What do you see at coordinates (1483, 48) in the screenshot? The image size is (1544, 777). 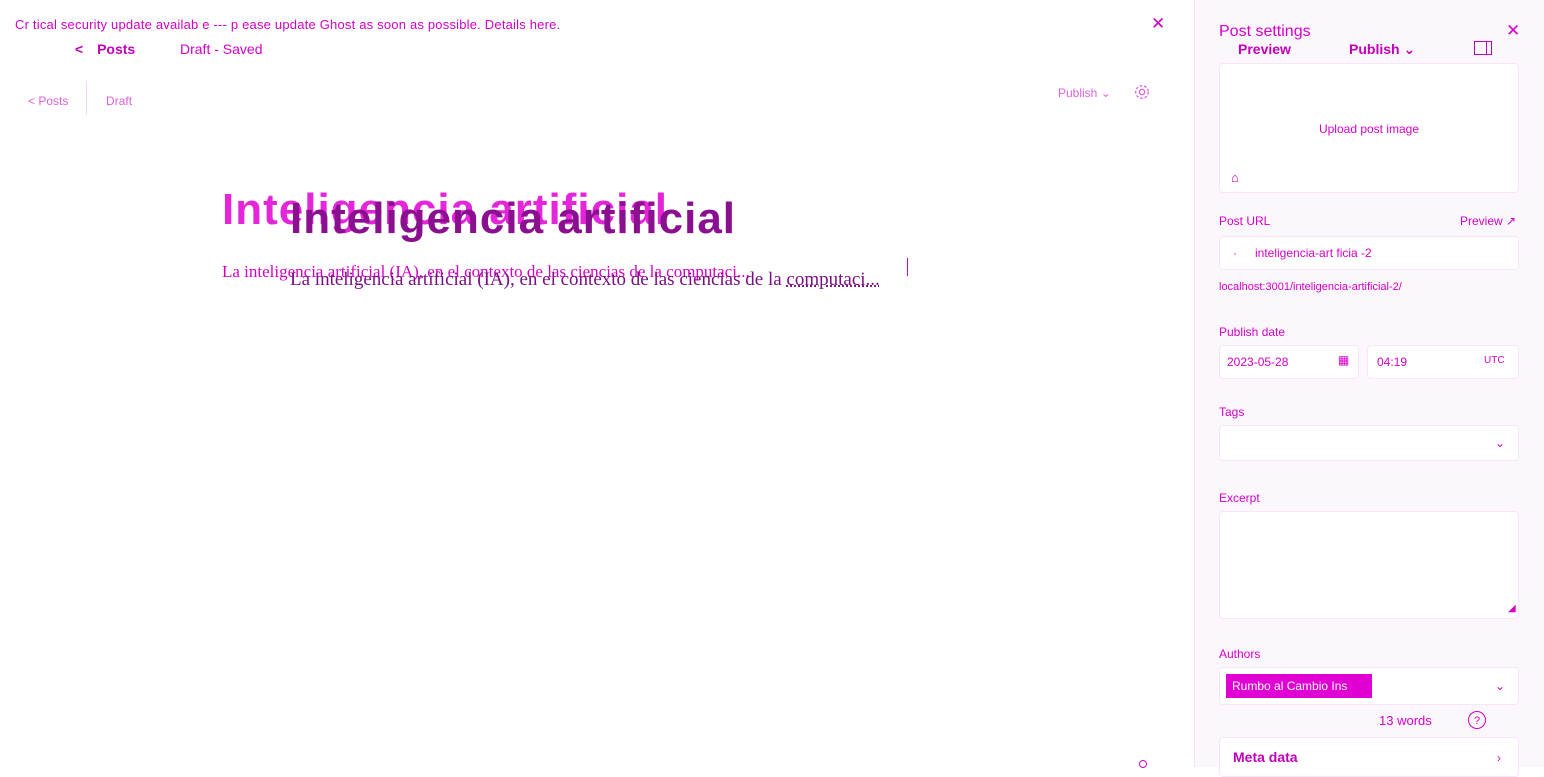 I see `sidebar-toggle-icon` at bounding box center [1483, 48].